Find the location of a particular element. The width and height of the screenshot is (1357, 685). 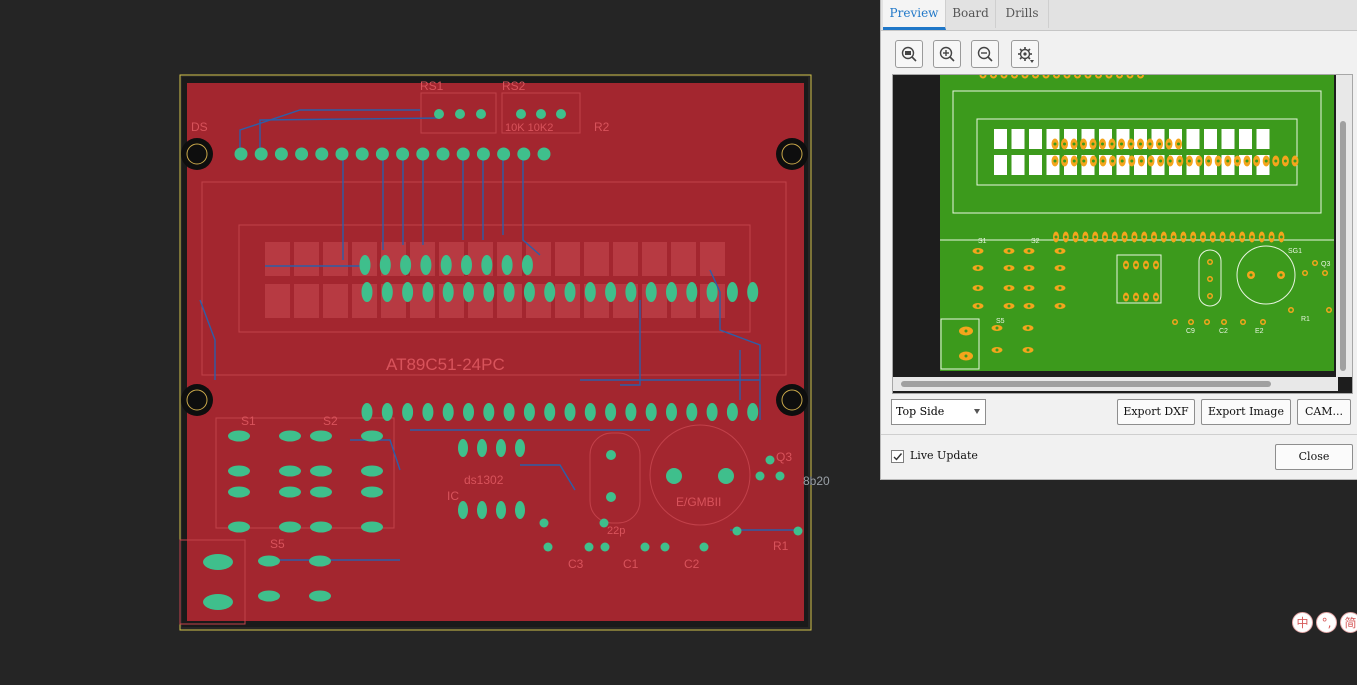

label-ds1302: ds1302 is located at coordinates (484, 480).